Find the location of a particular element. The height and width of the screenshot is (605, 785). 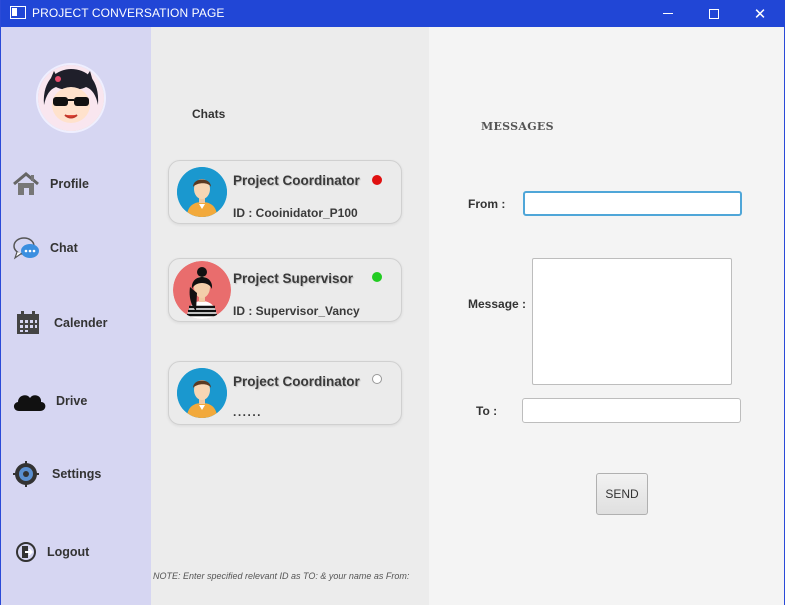

close-icon: ✕ is located at coordinates (760, 14).